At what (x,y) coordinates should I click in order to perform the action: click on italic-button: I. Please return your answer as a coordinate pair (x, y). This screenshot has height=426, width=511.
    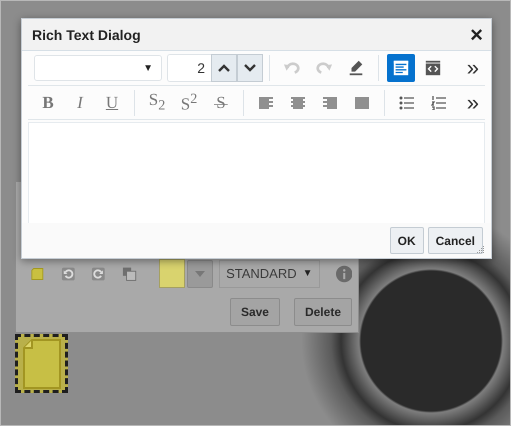
    Looking at the image, I should click on (80, 102).